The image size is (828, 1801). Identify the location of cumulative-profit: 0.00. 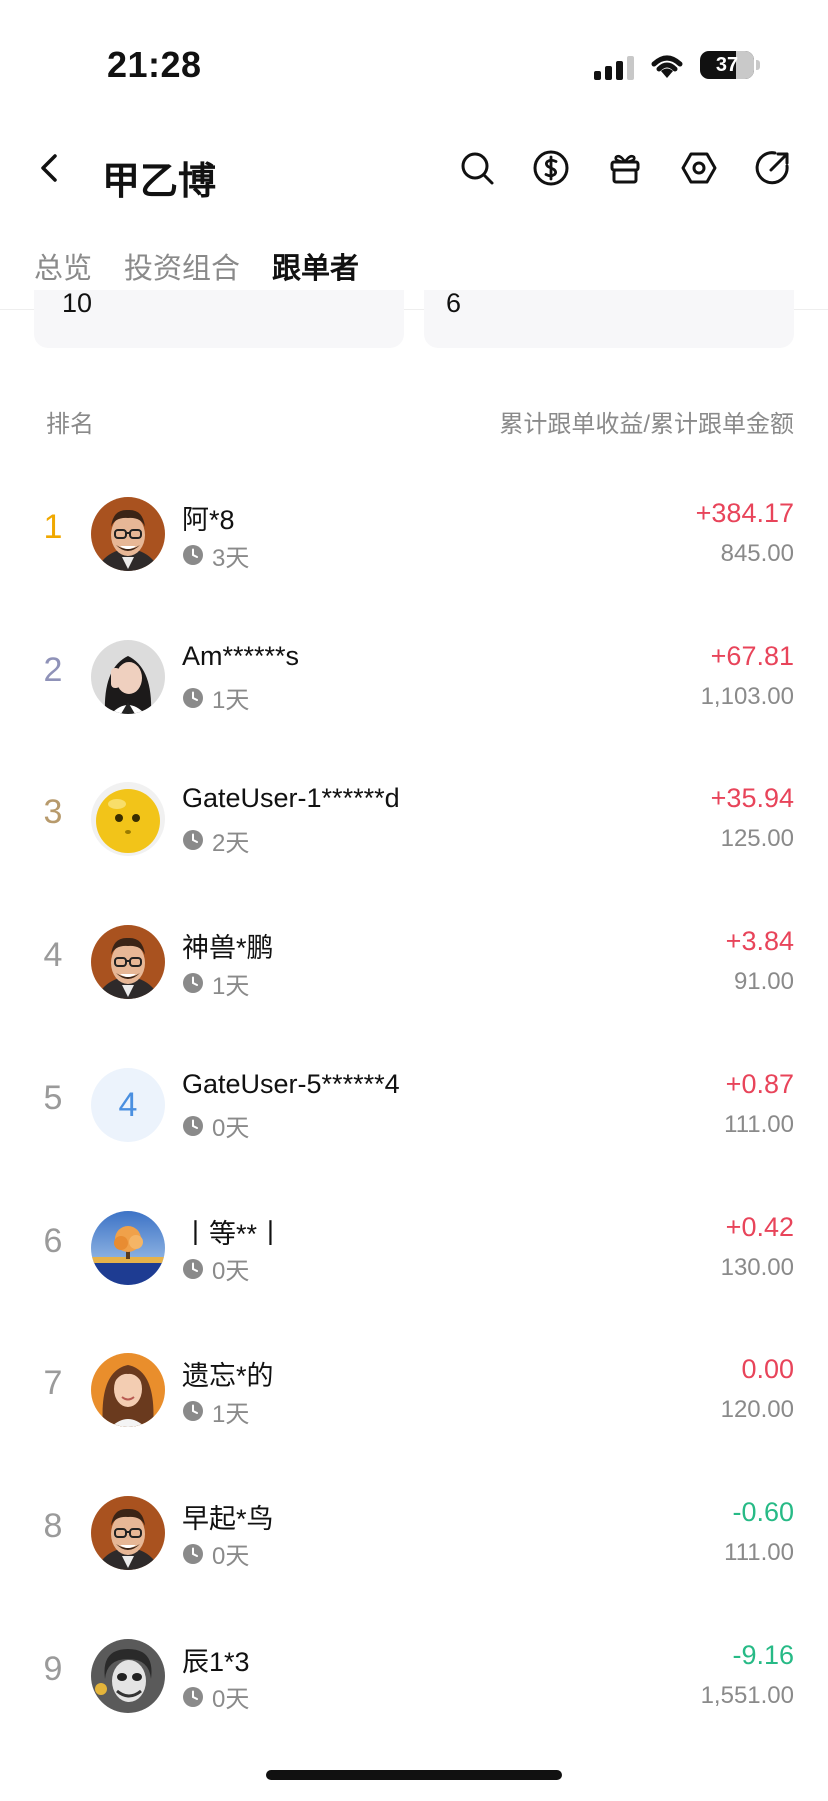
(767, 1369).